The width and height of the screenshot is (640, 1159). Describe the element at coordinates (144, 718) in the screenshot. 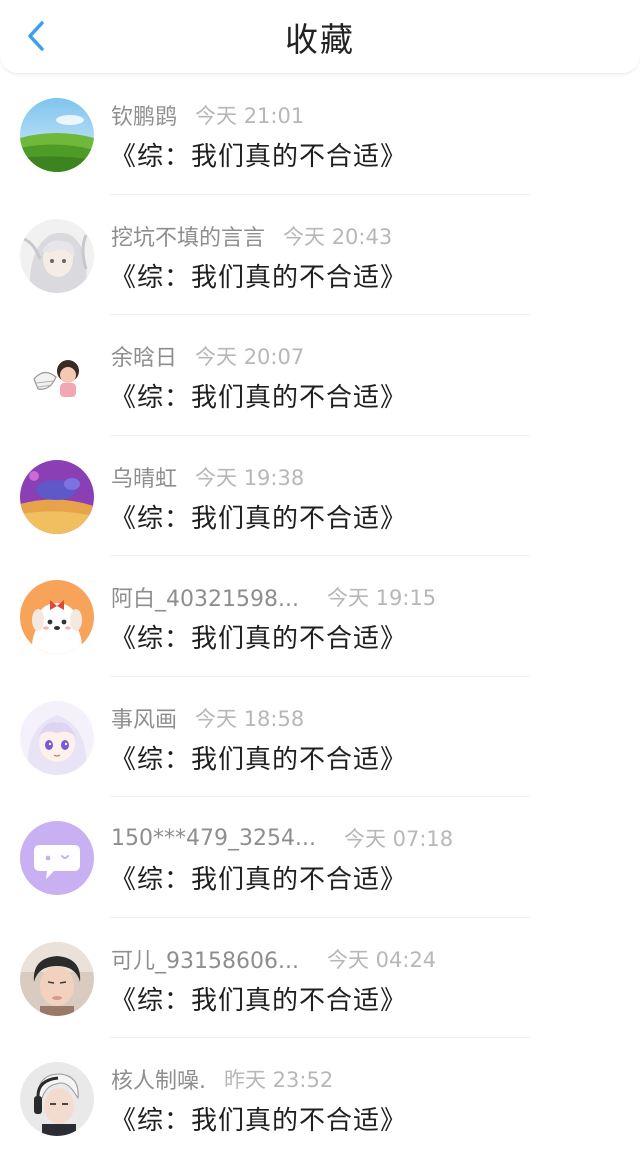

I see `user-name: 事风画` at that location.